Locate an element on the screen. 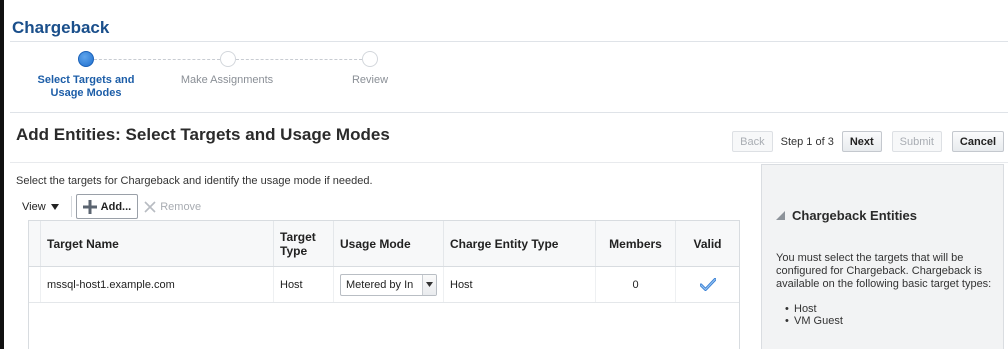 The width and height of the screenshot is (1008, 349). train-nav-bar: Back Step 1 of 3 Next Submit Cancel is located at coordinates (868, 141).